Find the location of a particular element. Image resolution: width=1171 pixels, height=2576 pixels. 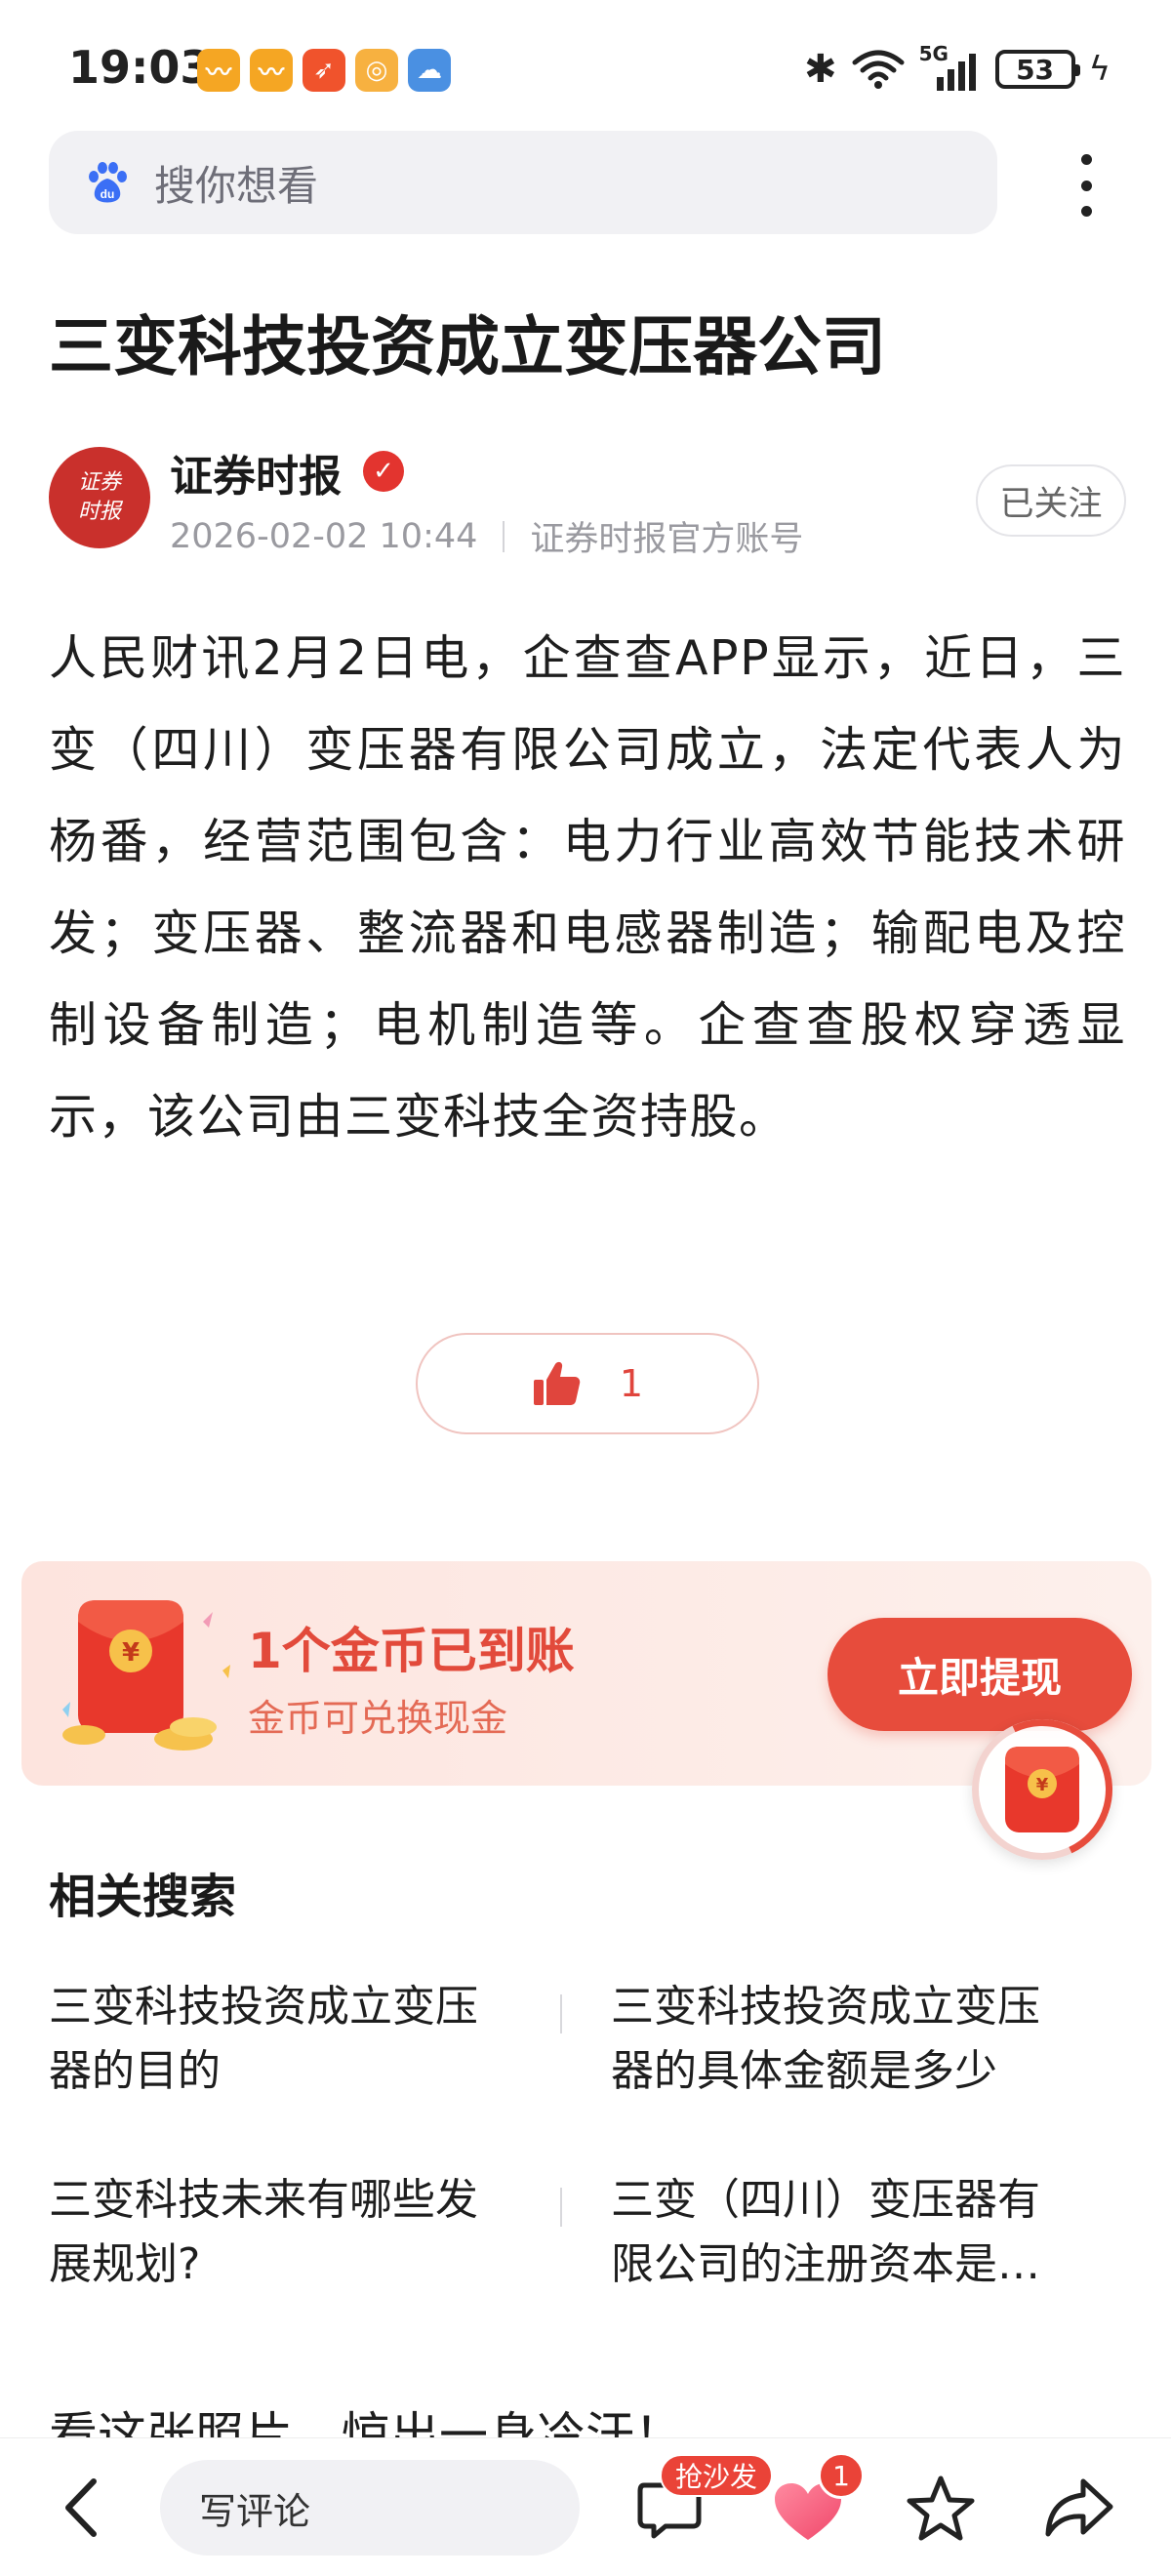

verified-icon: ✓ is located at coordinates (383, 471).